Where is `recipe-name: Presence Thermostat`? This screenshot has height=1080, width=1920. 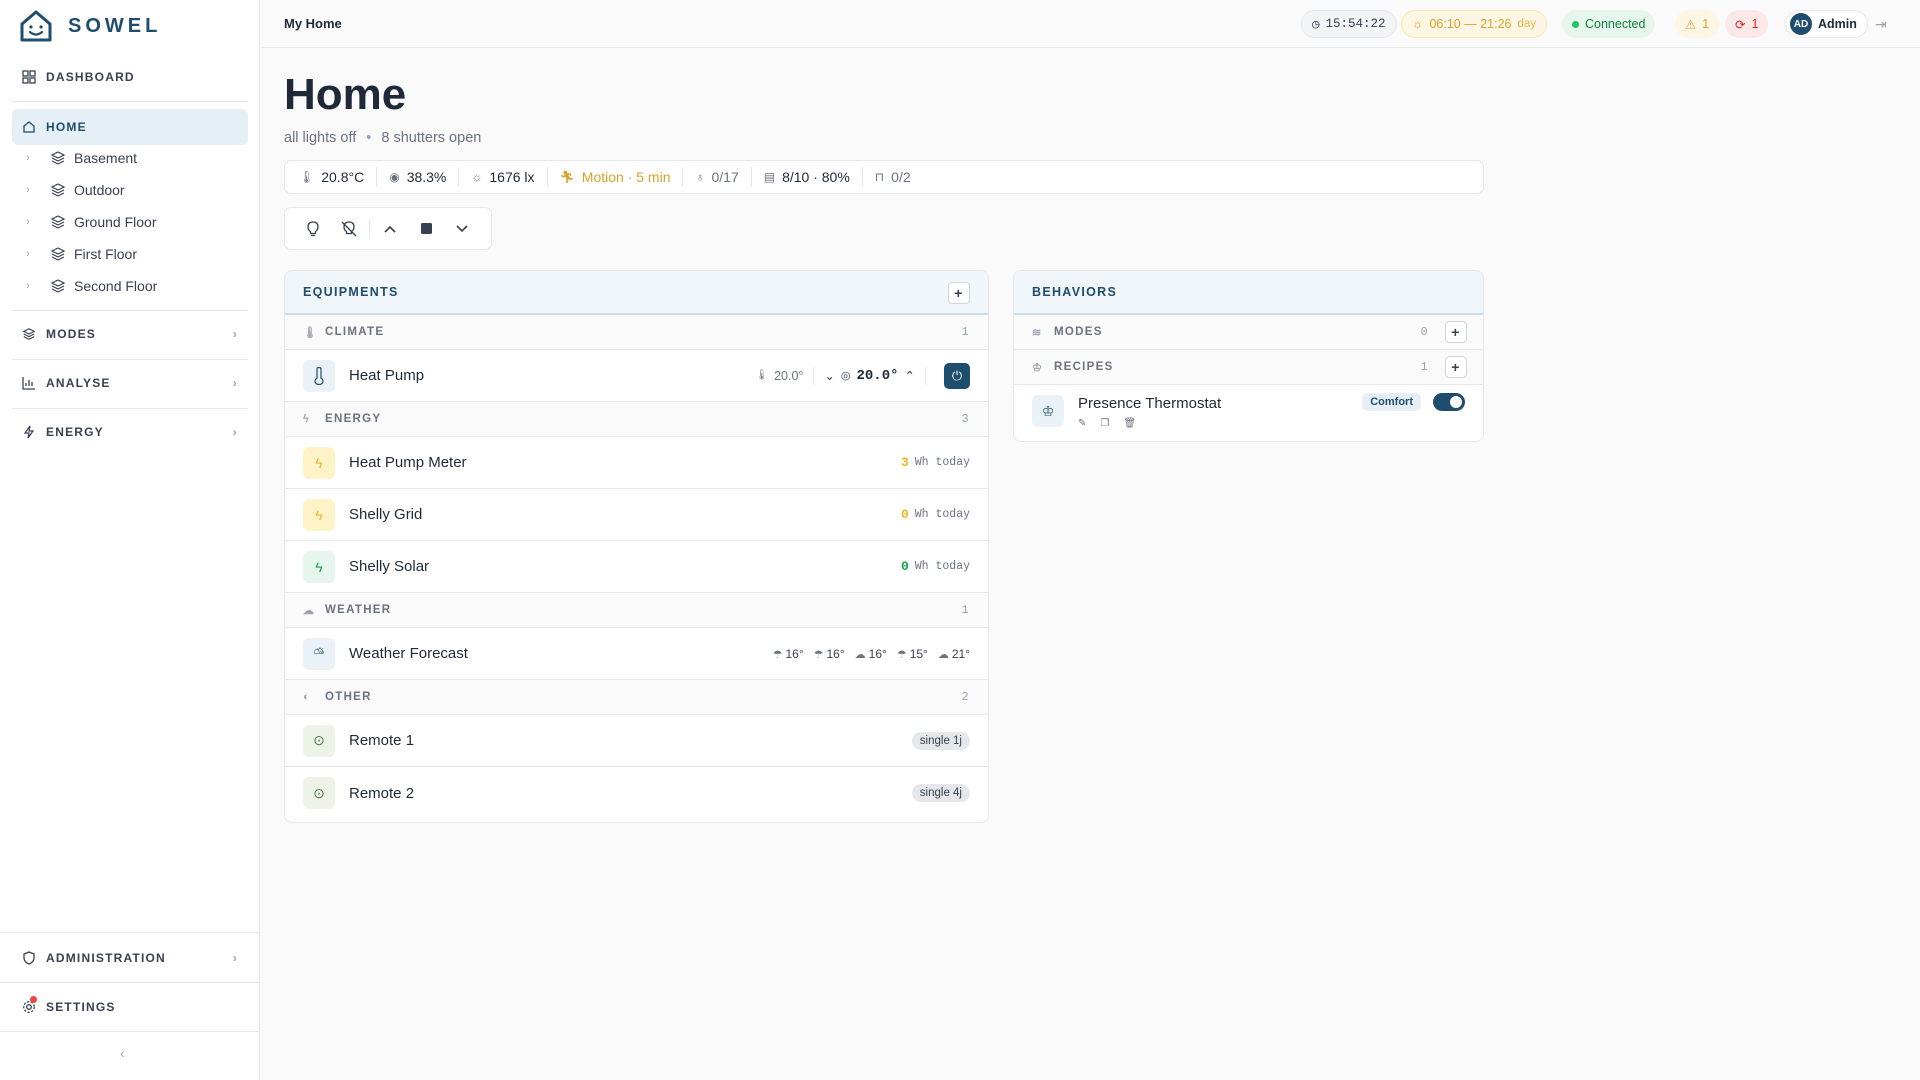
recipe-name: Presence Thermostat is located at coordinates (1150, 403).